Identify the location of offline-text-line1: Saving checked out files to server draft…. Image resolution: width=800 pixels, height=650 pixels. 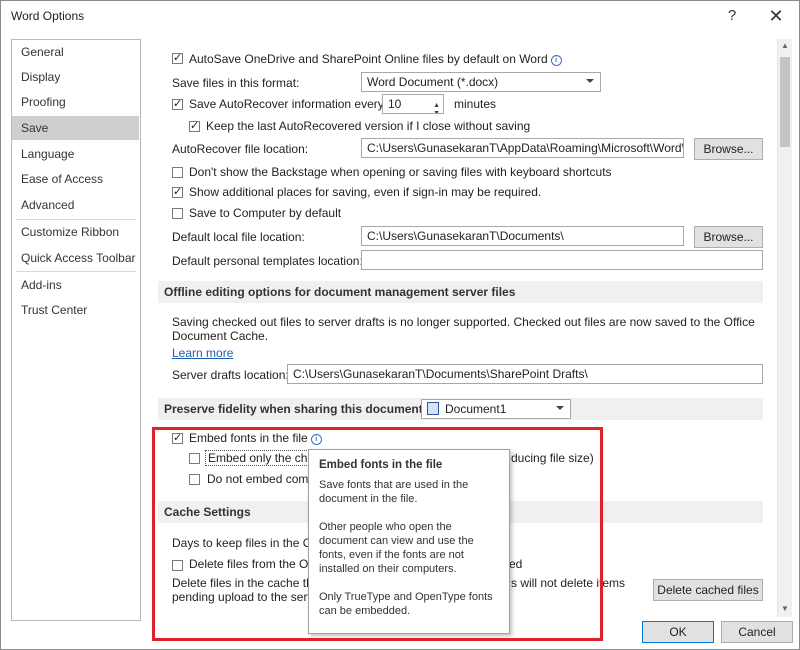
(463, 322).